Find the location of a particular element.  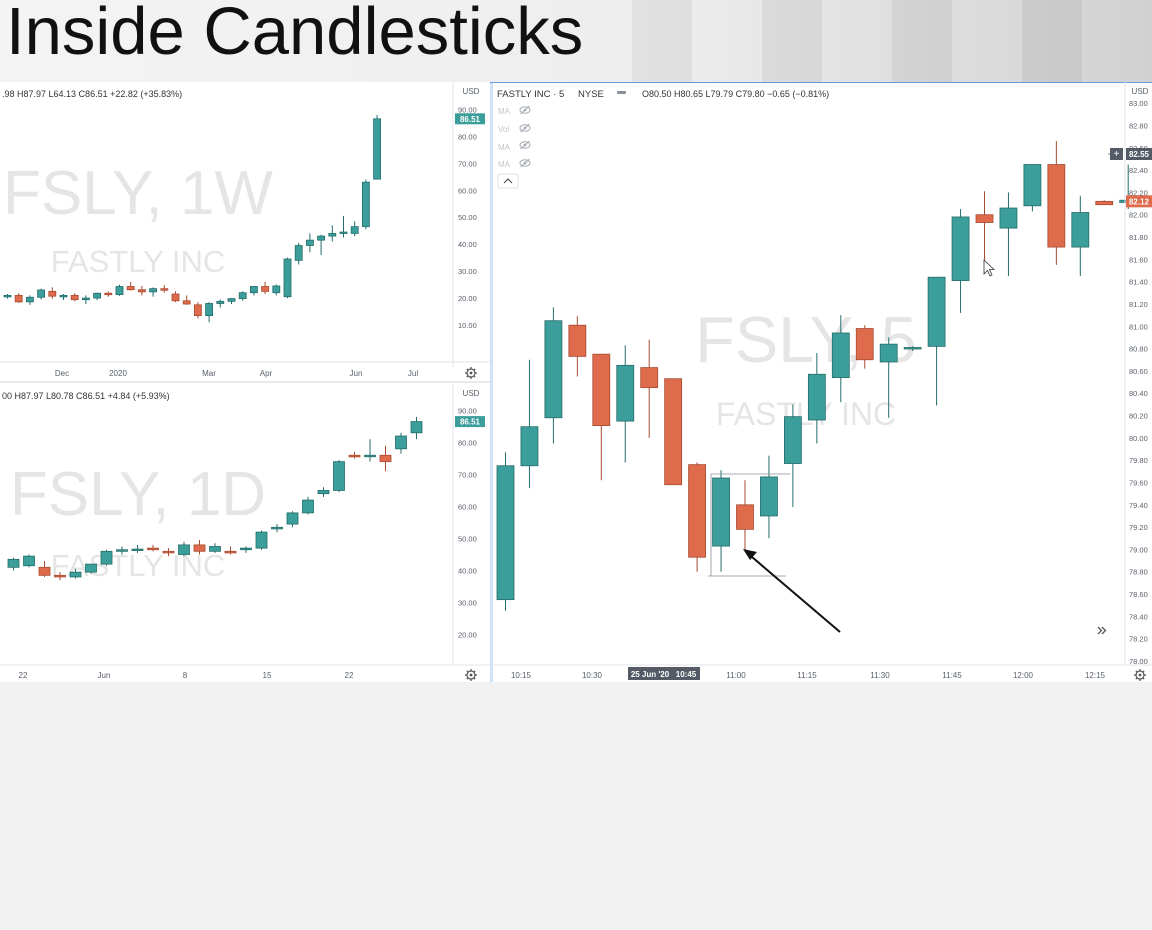

intraday-time-axis: 10:15 10:30 11:00 11:15 11:30 11:45 12:00 12:15 is located at coordinates (808, 675).